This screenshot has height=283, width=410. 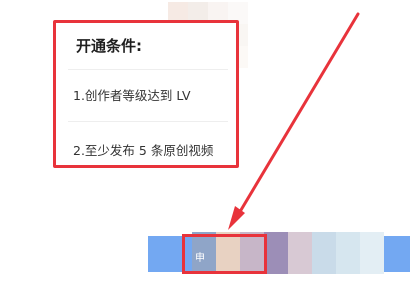 What do you see at coordinates (236, 218) in the screenshot?
I see `arrow-head` at bounding box center [236, 218].